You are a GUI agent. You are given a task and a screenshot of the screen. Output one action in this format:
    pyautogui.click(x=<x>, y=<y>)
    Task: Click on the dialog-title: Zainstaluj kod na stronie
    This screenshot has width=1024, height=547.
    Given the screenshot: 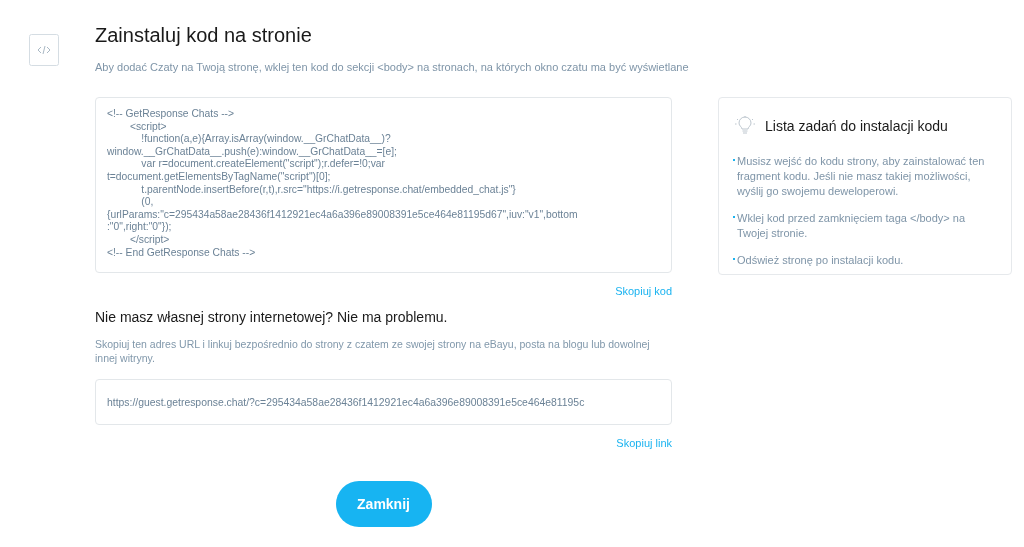 What is the action you would take?
    pyautogui.click(x=204, y=35)
    